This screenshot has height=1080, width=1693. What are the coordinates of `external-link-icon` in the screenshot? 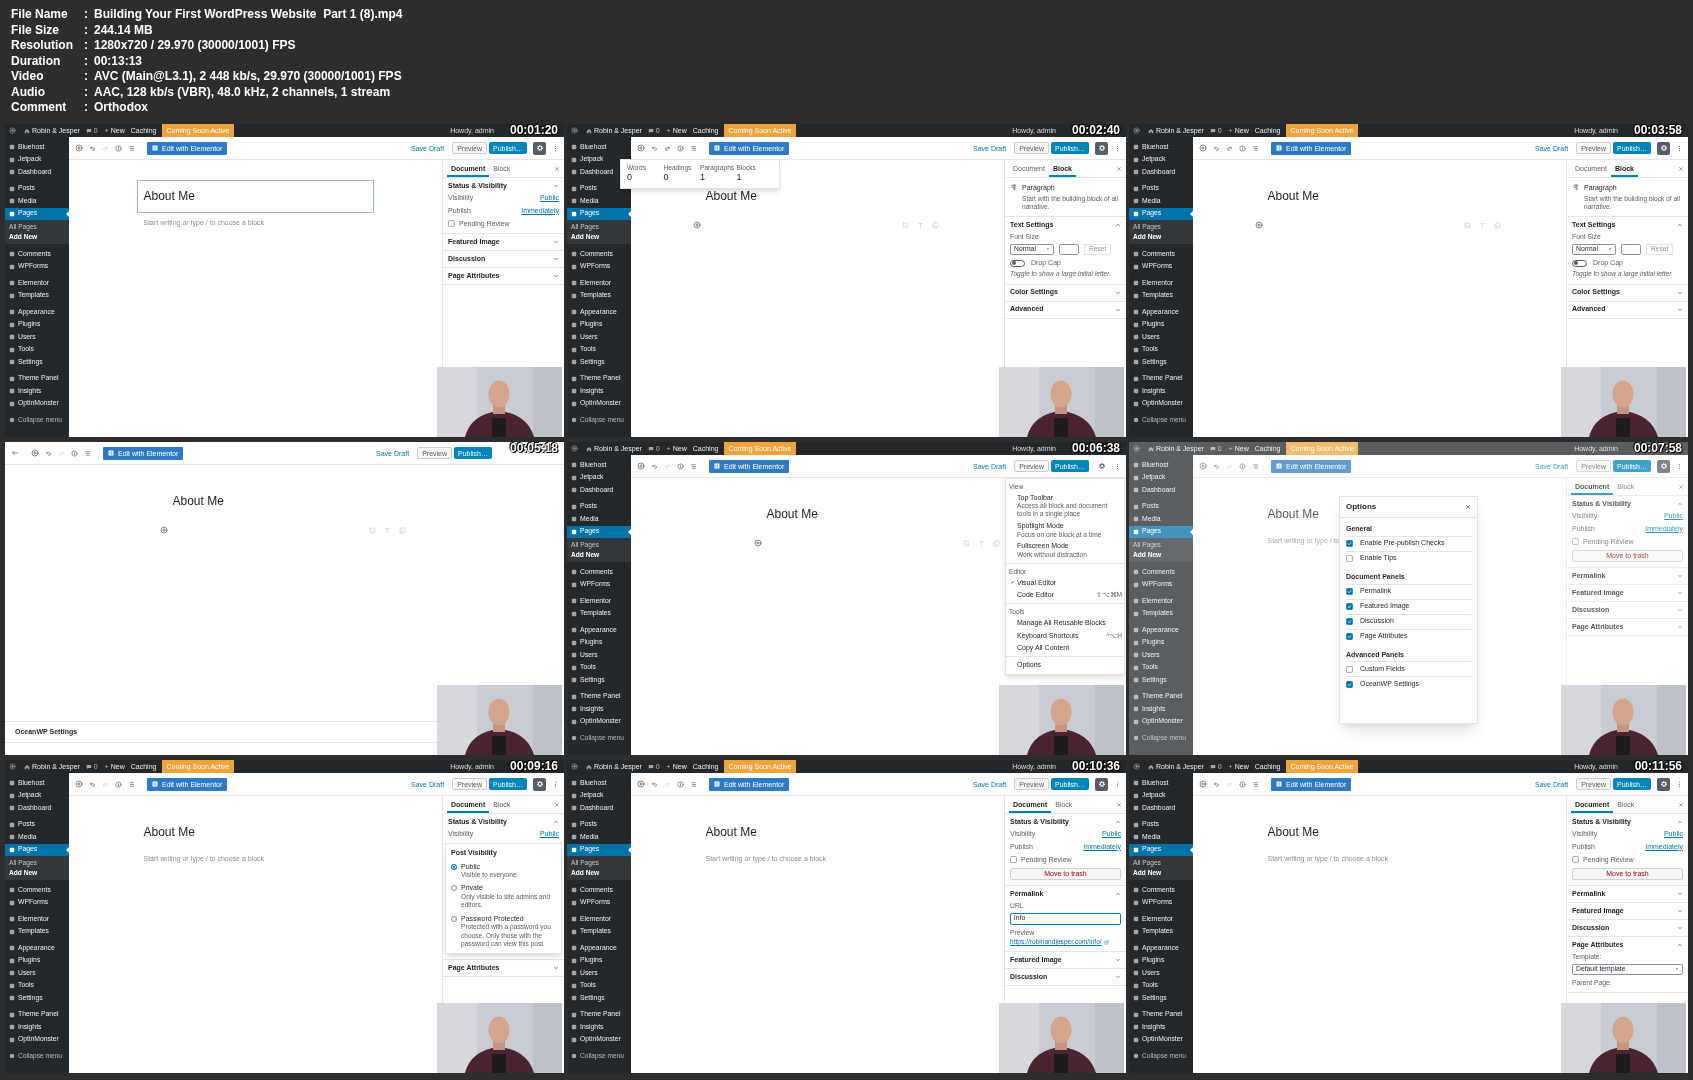 It's located at (1106, 942).